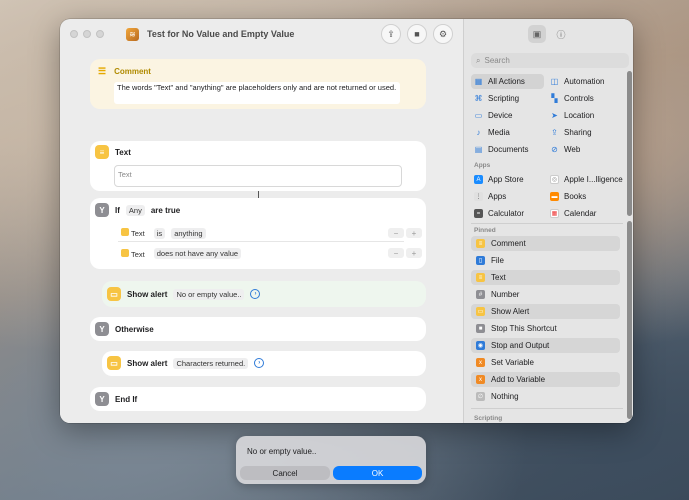 The image size is (689, 500). I want to click on otherwise-label: Otherwise, so click(134, 329).